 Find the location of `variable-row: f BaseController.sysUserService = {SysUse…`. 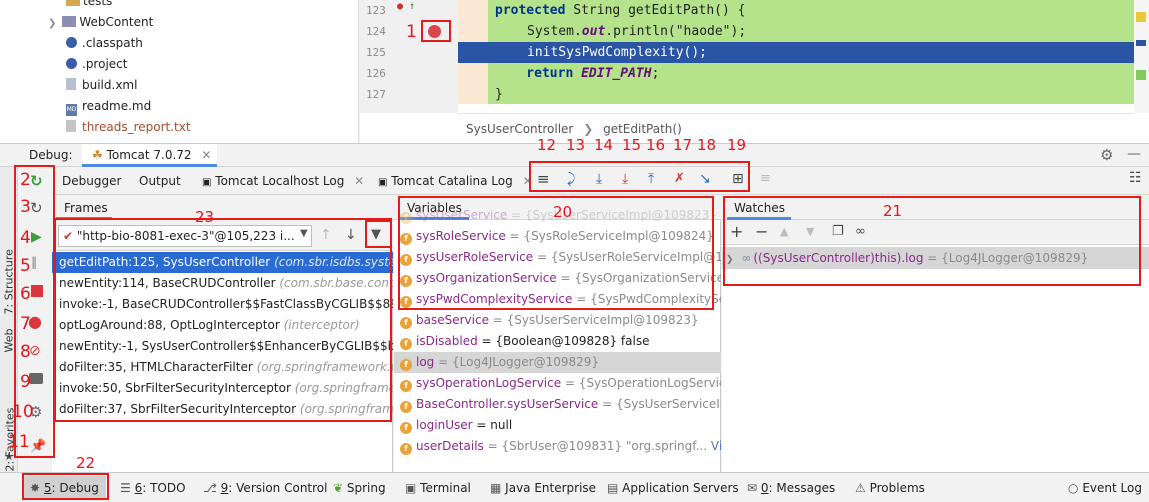

variable-row: f BaseController.sysUserService = {SysUse… is located at coordinates (557, 404).